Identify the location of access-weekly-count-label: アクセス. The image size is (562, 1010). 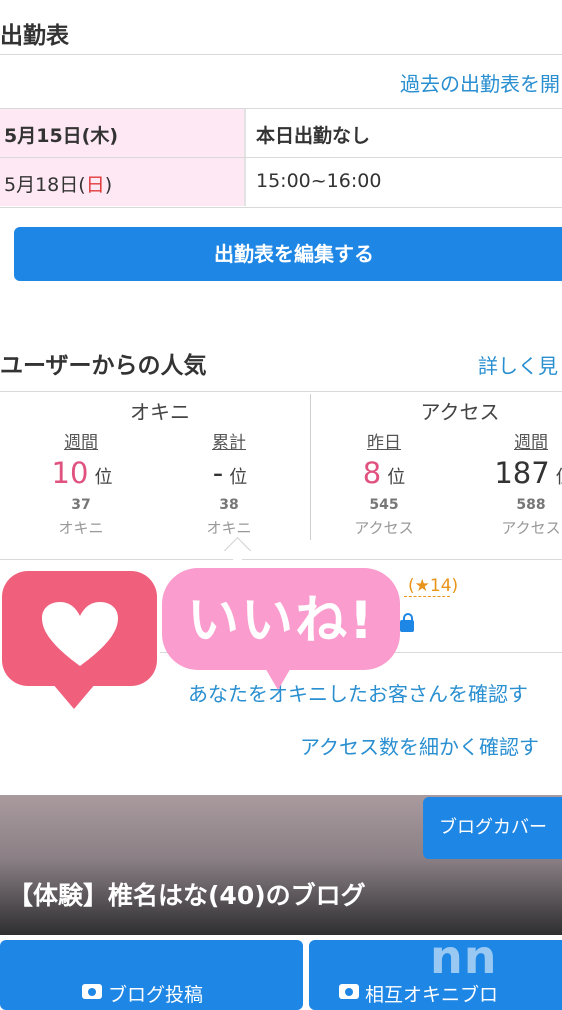
(531, 528).